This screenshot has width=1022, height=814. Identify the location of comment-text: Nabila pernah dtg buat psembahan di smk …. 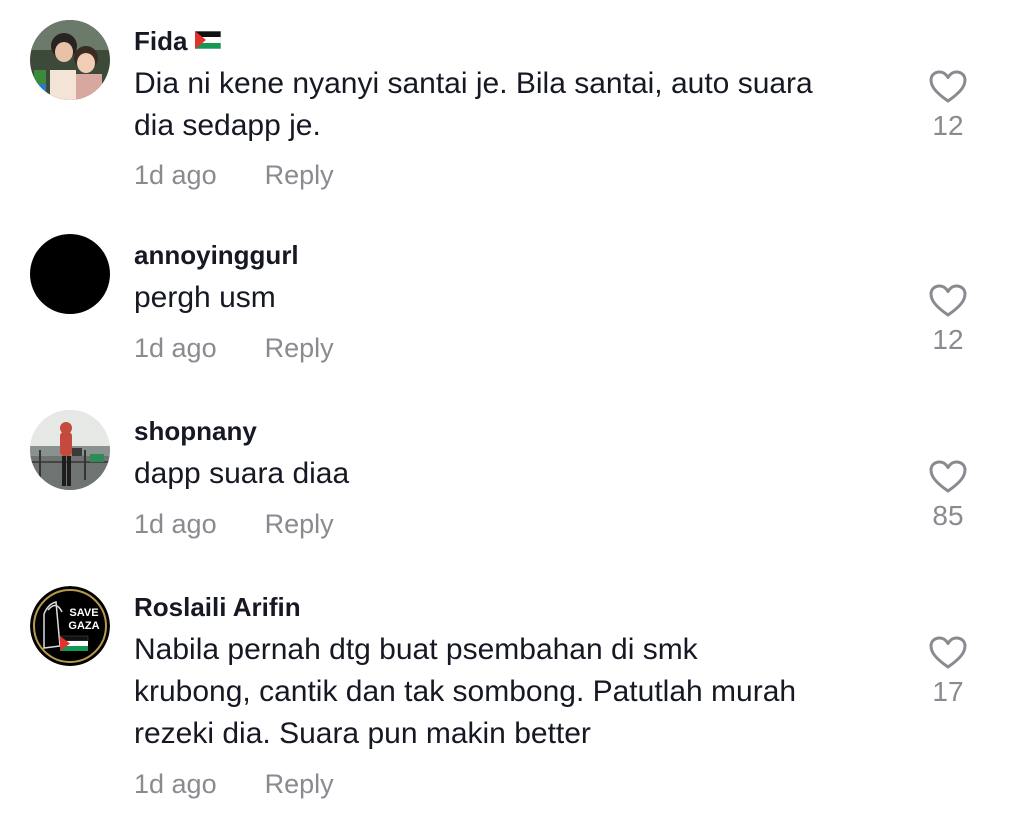
(514, 692).